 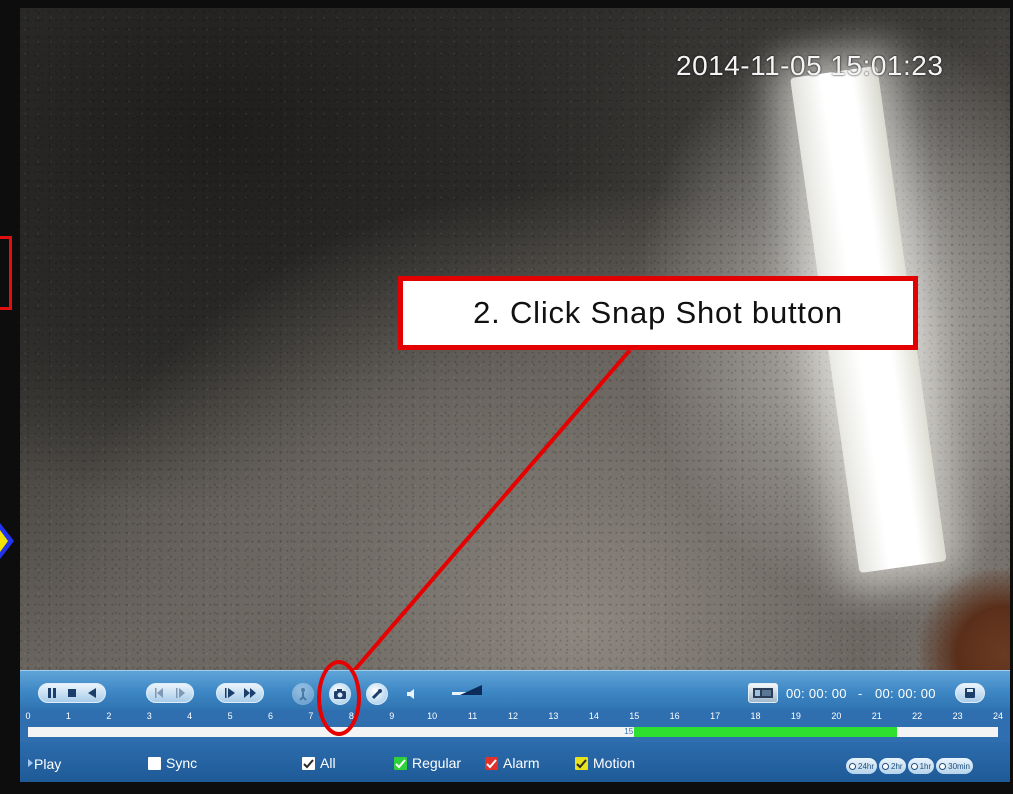 I want to click on scale-24hr-option: 24hr, so click(x=862, y=766).